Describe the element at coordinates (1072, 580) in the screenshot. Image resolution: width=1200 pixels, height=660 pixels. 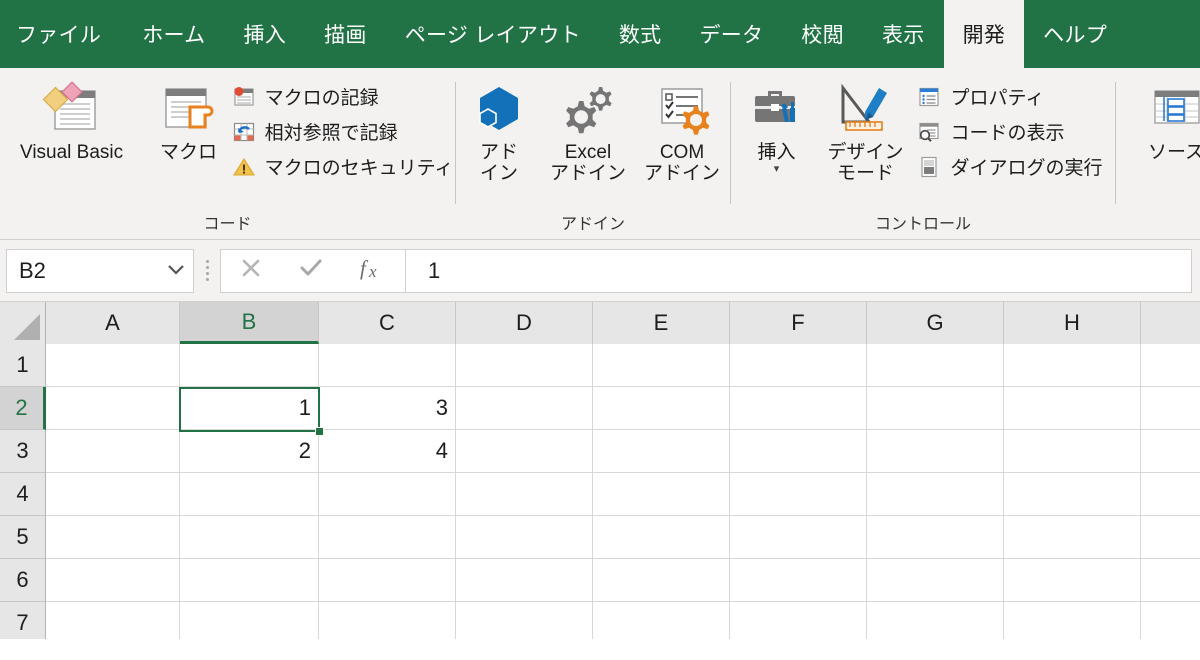
I see `cell-h6` at that location.